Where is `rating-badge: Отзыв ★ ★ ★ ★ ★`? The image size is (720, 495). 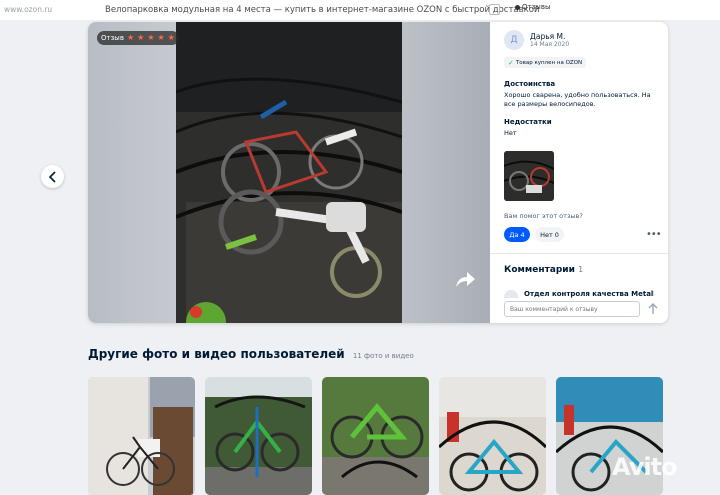 rating-badge: Отзыв ★ ★ ★ ★ ★ is located at coordinates (138, 38).